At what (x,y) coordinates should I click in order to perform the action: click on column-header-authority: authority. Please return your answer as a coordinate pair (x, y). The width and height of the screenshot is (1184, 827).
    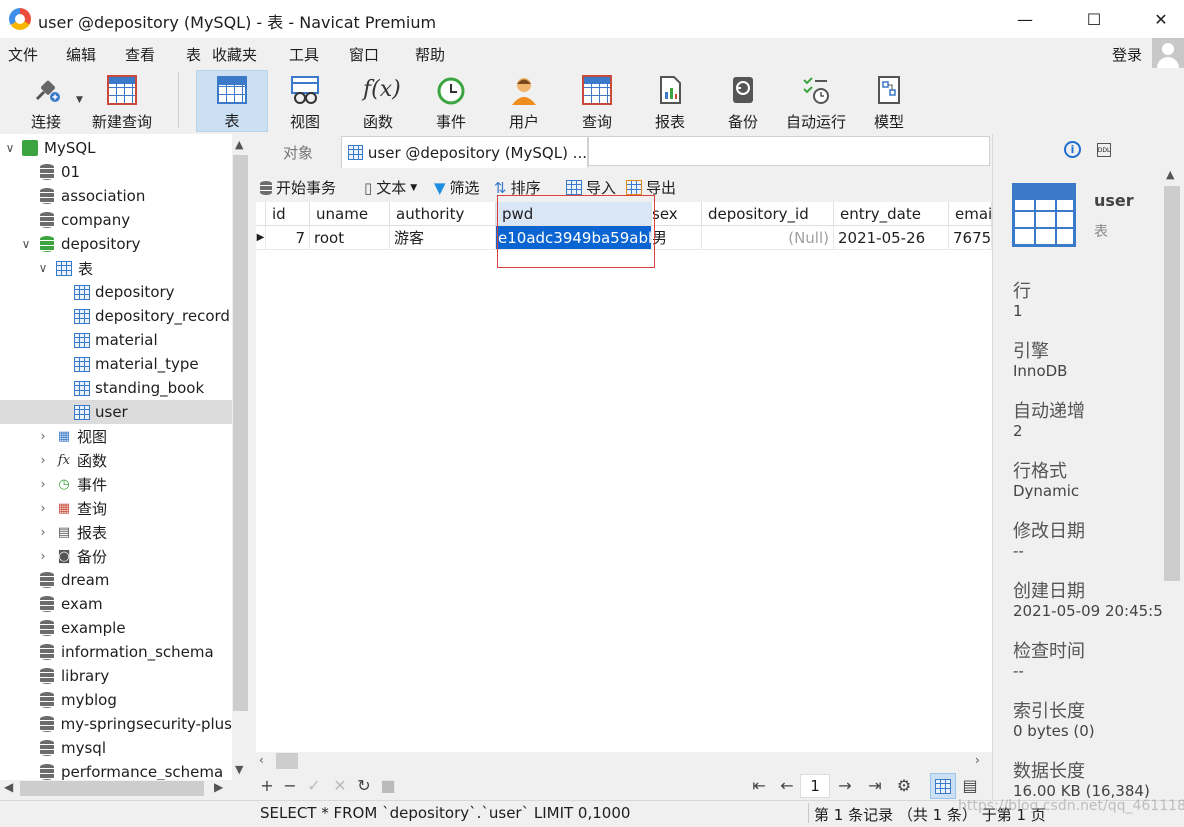
    Looking at the image, I should click on (443, 214).